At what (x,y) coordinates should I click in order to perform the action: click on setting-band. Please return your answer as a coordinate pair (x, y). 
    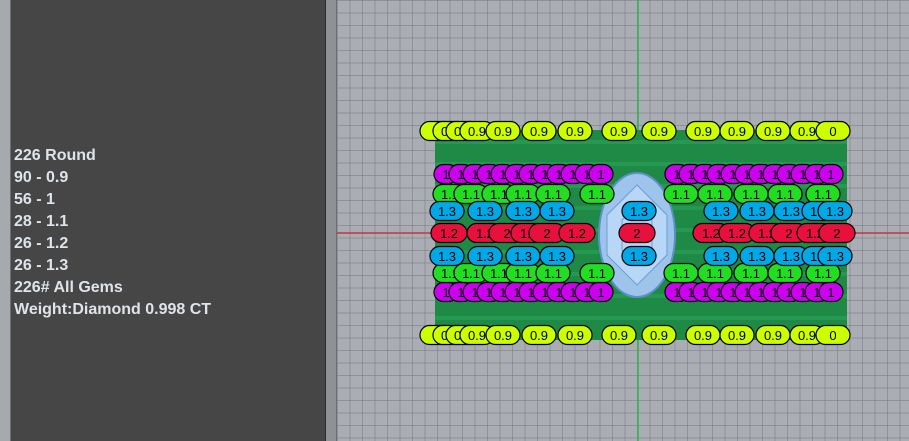
    Looking at the image, I should click on (641, 318).